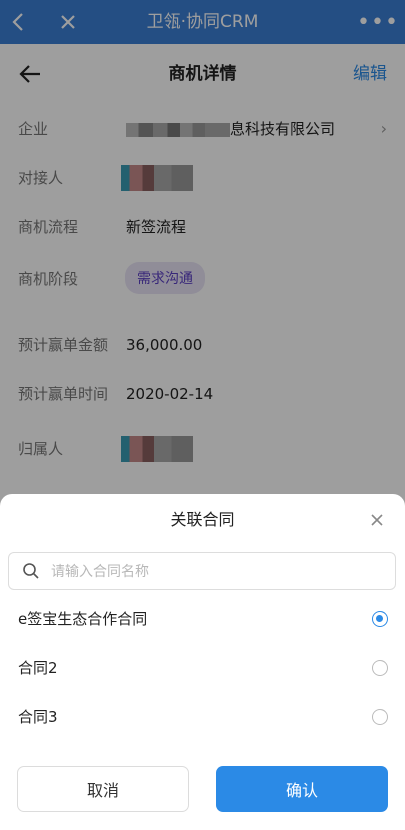 This screenshot has width=405, height=830. Describe the element at coordinates (31, 571) in the screenshot. I see `search-icon` at that location.